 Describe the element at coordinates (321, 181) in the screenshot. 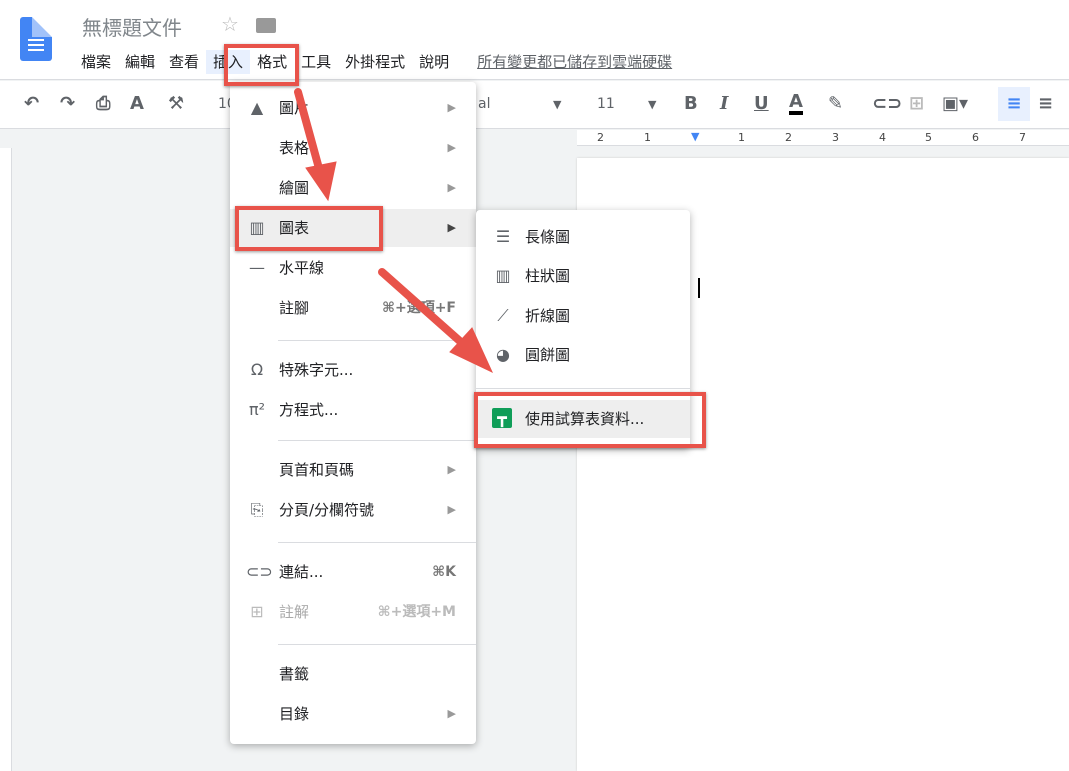

I see `arrow-head` at that location.